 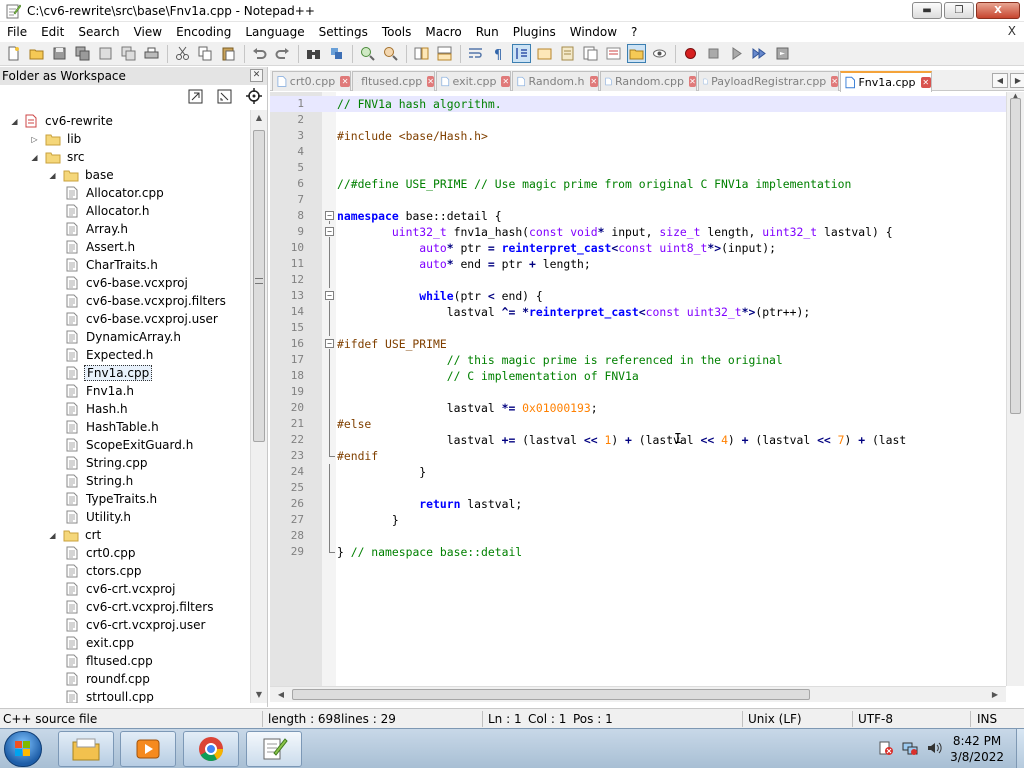 I want to click on code-line: 28, so click(x=638, y=536).